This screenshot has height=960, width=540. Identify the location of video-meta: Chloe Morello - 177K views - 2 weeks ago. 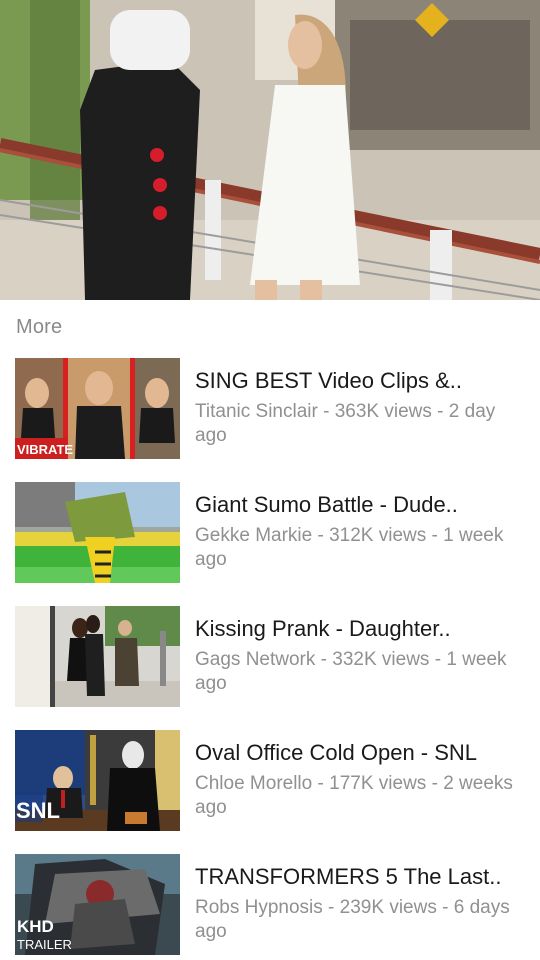
(362, 796).